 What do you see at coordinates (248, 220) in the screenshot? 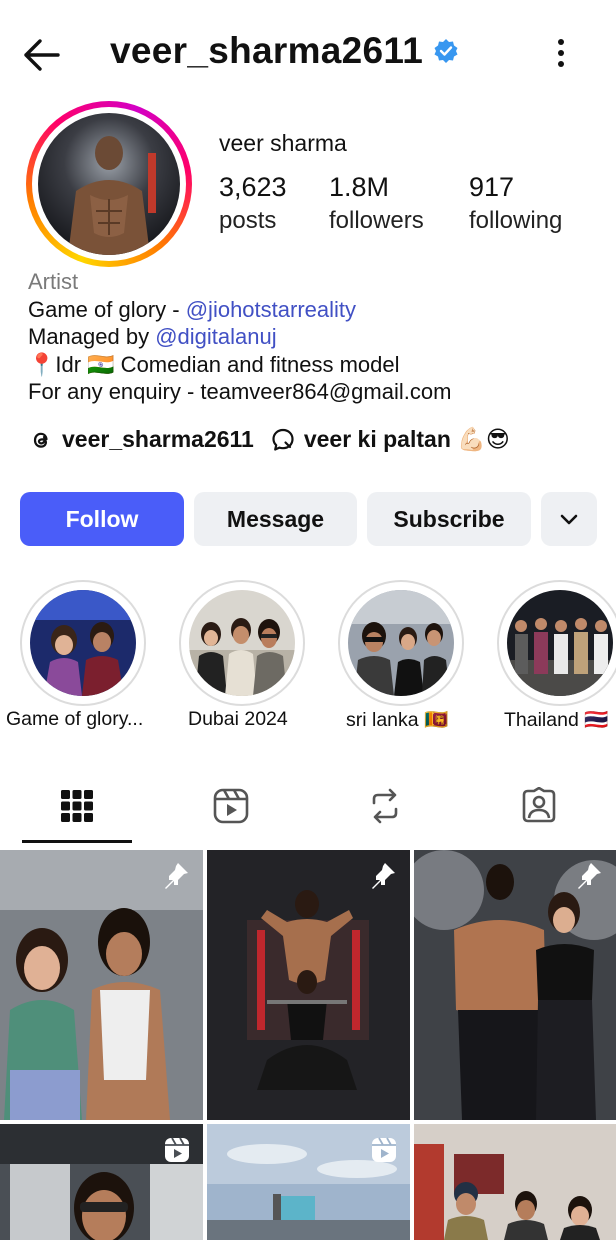
I see `stat-posts-label: posts` at bounding box center [248, 220].